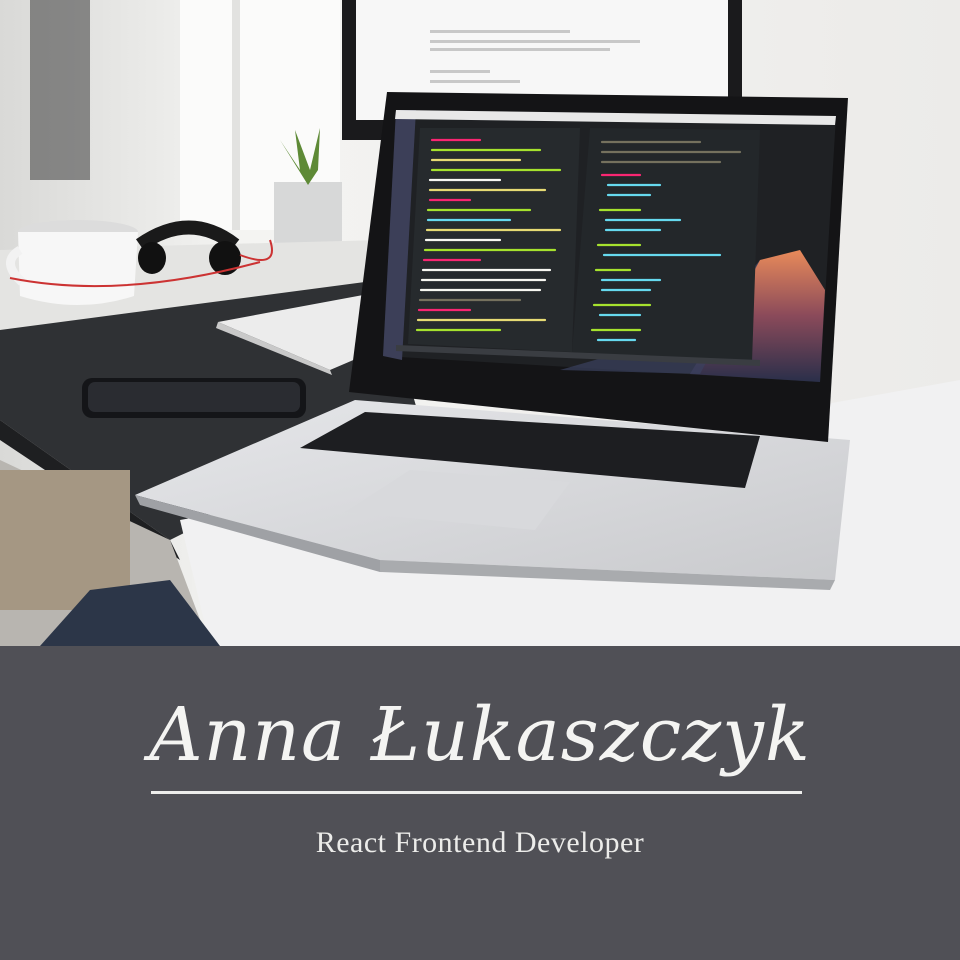 This screenshot has width=960, height=960. I want to click on divider-line, so click(476, 792).